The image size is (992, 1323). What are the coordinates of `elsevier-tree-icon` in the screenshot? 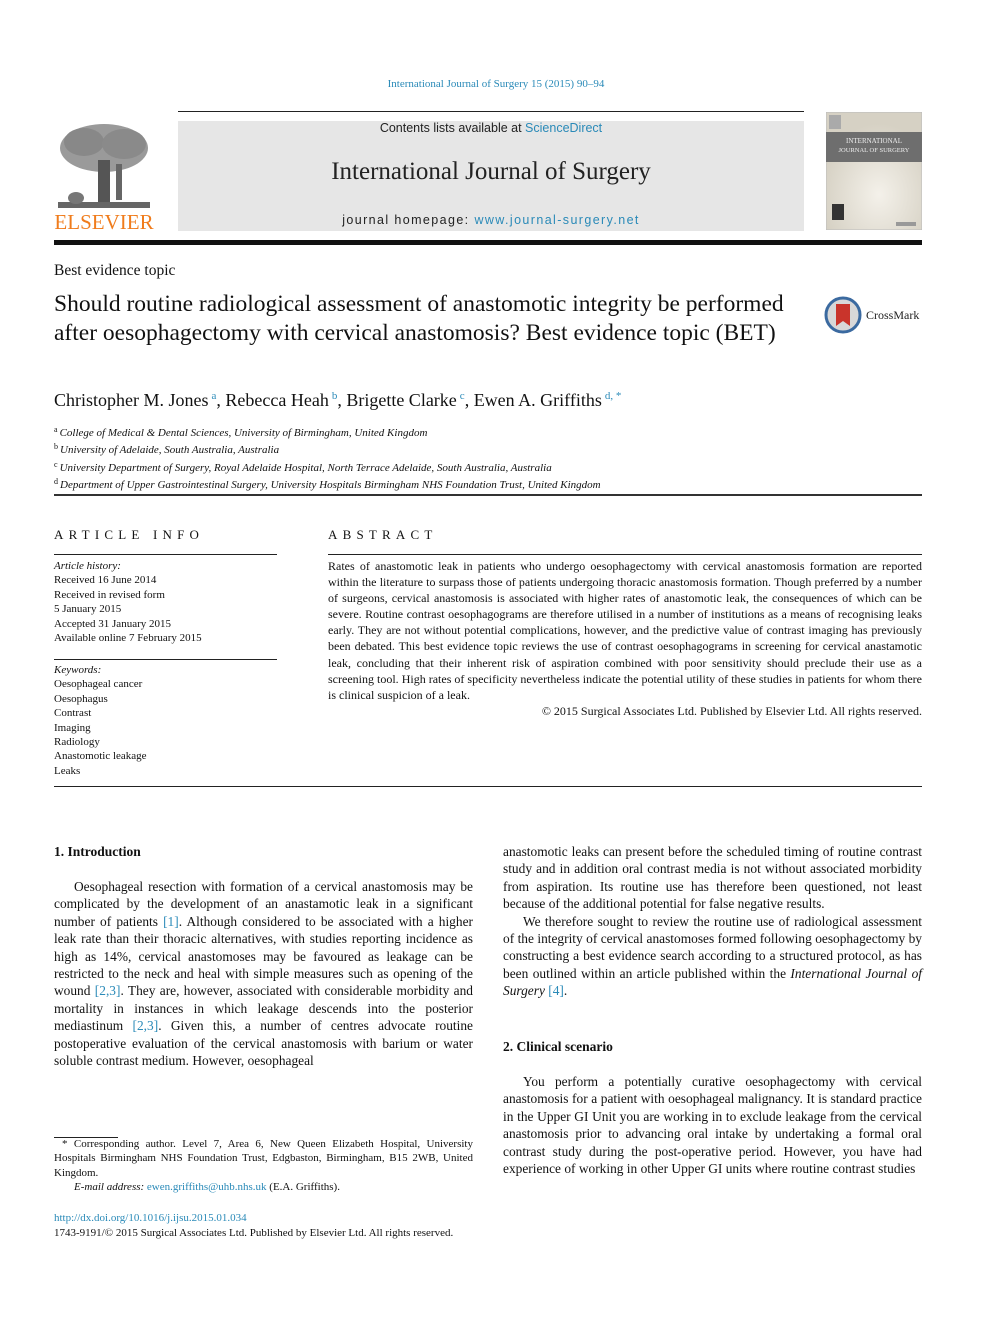 It's located at (104, 166).